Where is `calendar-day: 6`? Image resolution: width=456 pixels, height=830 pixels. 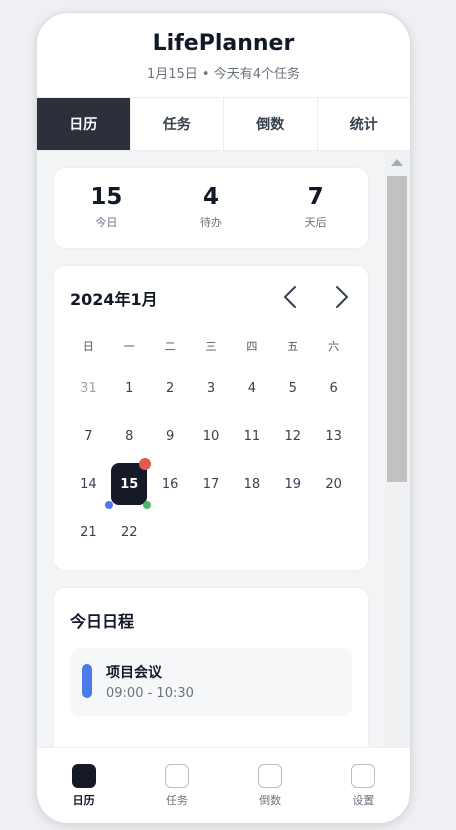
calendar-day: 6 is located at coordinates (333, 388).